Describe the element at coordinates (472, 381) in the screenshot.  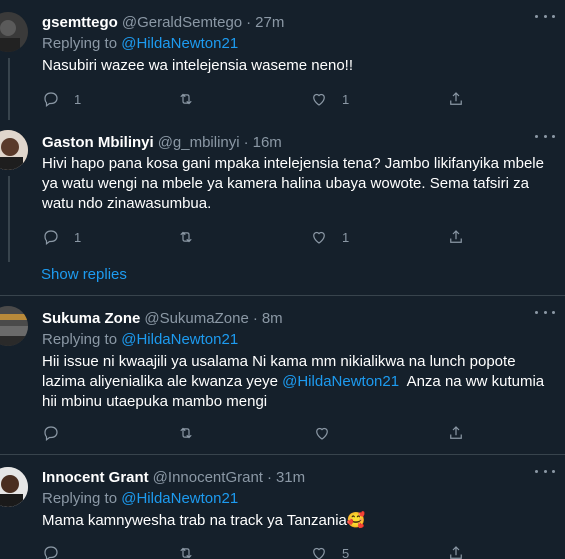
I see `tweet-text-segment: Anza na ww kutumia` at that location.